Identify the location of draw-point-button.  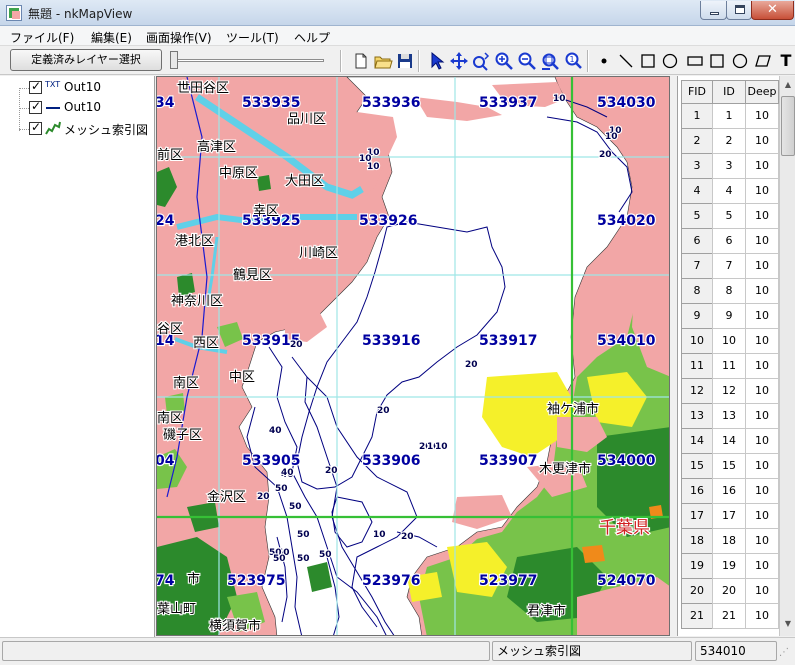
(604, 61).